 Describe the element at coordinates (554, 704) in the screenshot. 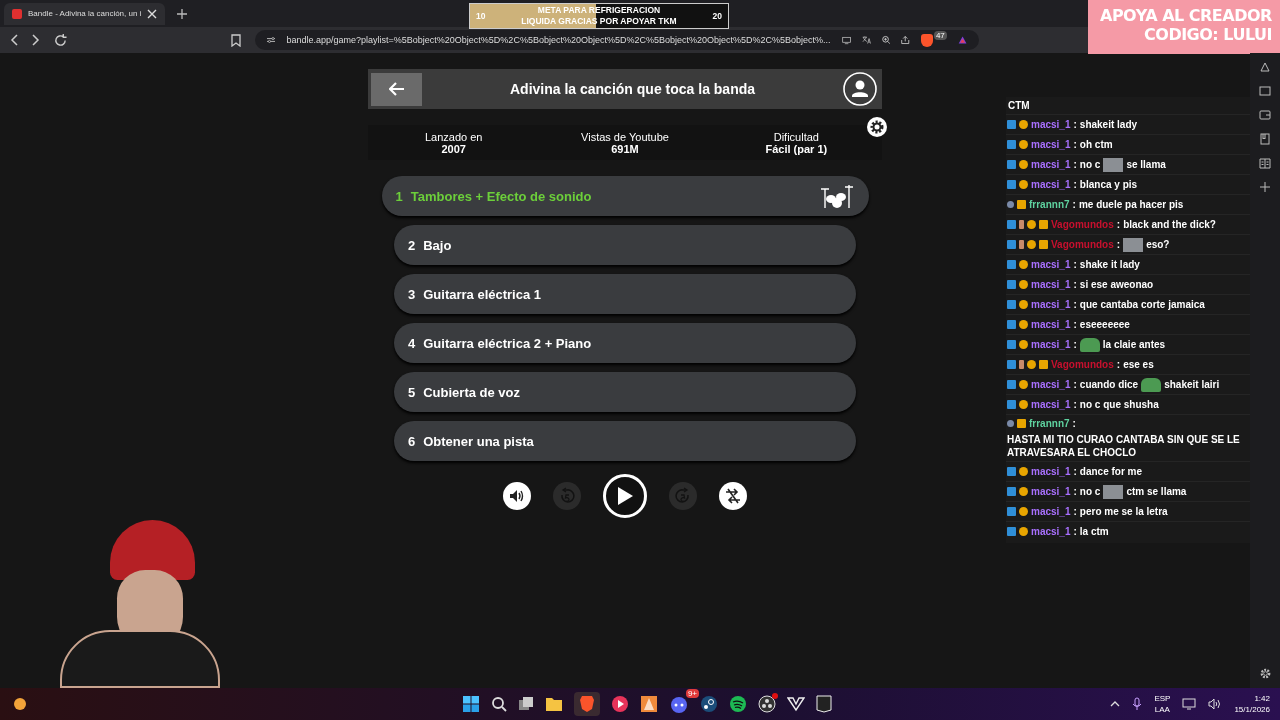

I see `folder-icon` at that location.